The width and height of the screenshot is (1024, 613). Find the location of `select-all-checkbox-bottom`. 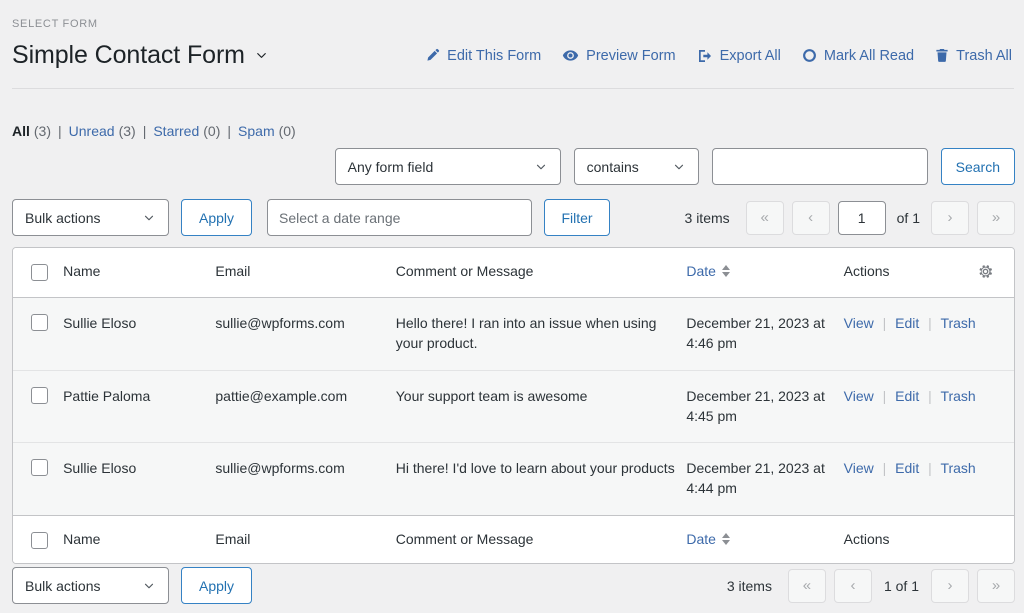

select-all-checkbox-bottom is located at coordinates (39, 540).